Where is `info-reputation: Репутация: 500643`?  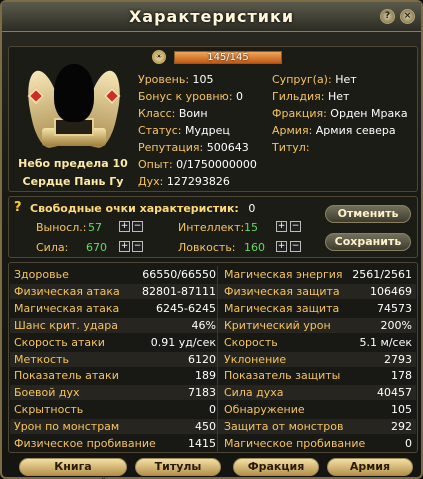
info-reputation: Репутация: 500643 is located at coordinates (193, 147).